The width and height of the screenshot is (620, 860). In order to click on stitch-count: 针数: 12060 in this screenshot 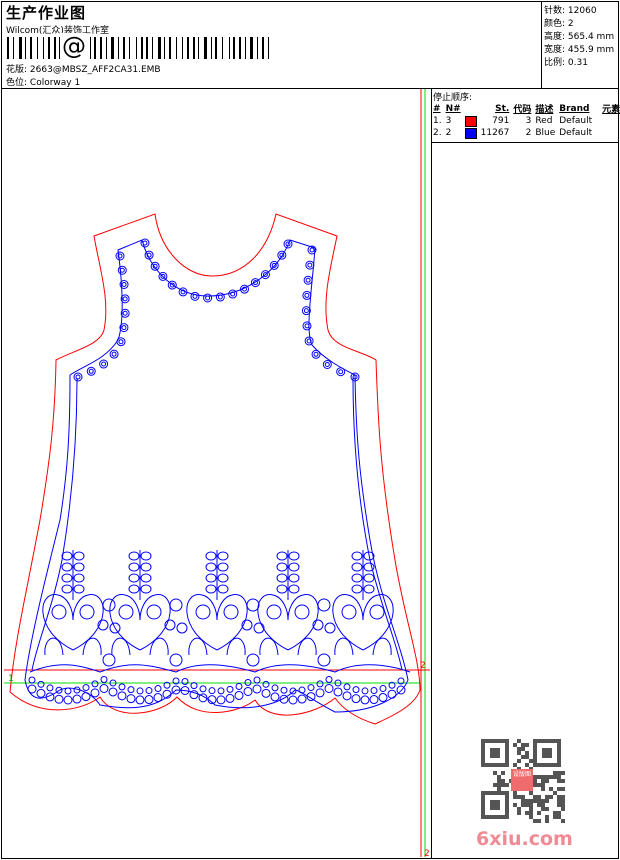, I will do `click(570, 11)`.